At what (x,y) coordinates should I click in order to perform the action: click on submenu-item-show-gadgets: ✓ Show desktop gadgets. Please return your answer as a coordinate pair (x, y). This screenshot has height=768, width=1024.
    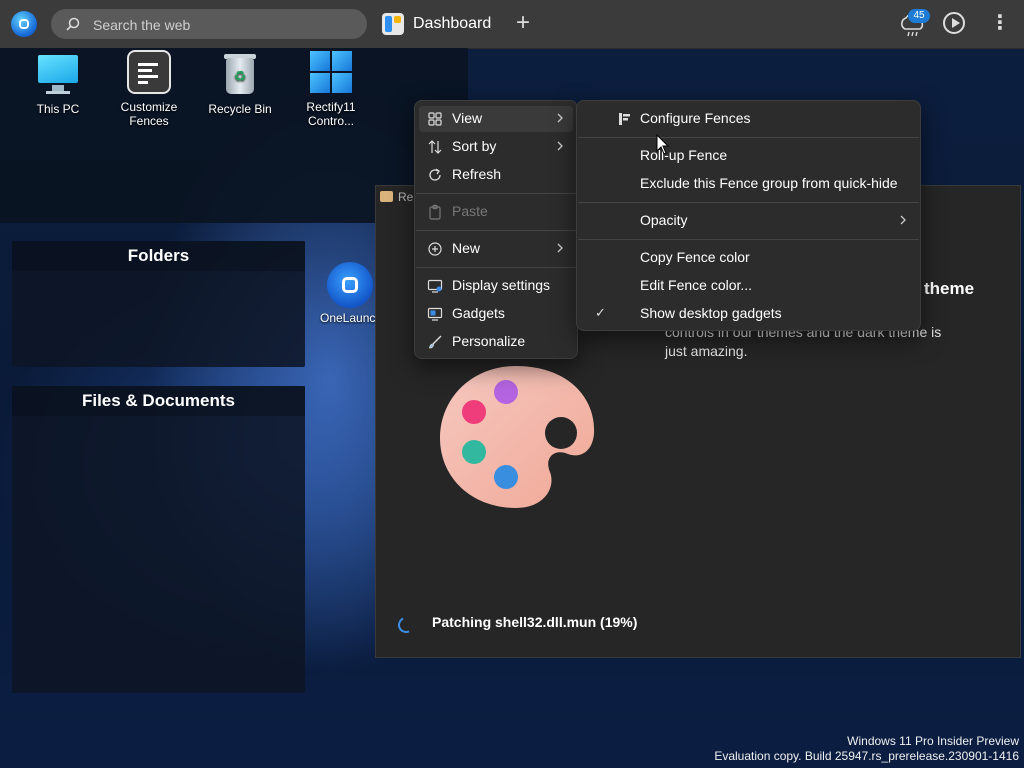
    Looking at the image, I should click on (748, 314).